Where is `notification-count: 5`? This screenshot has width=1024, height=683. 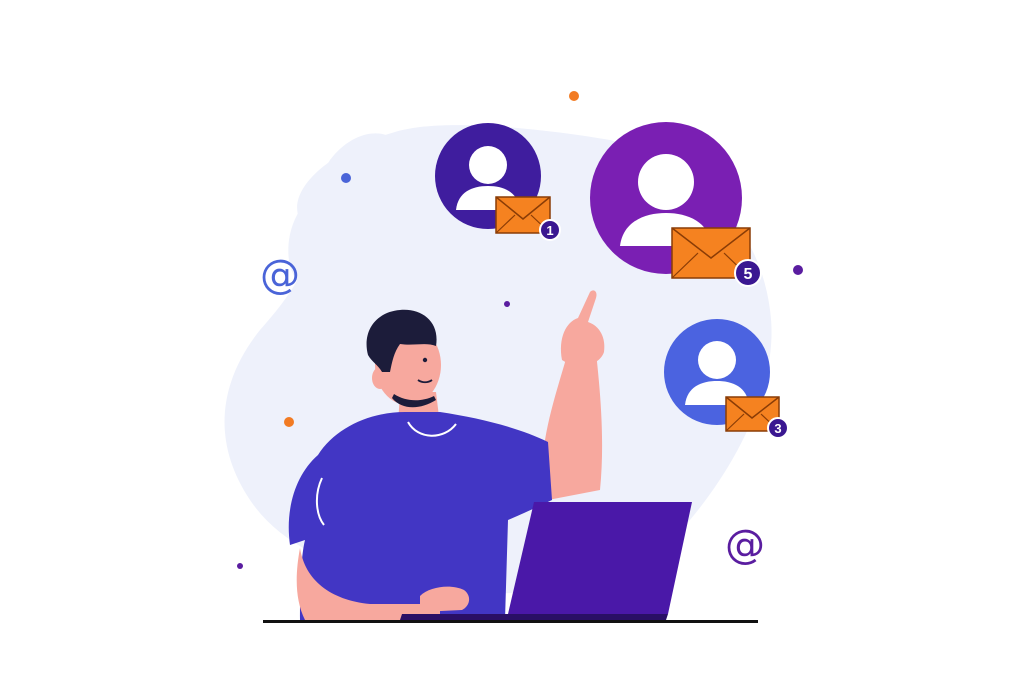 notification-count: 5 is located at coordinates (748, 274).